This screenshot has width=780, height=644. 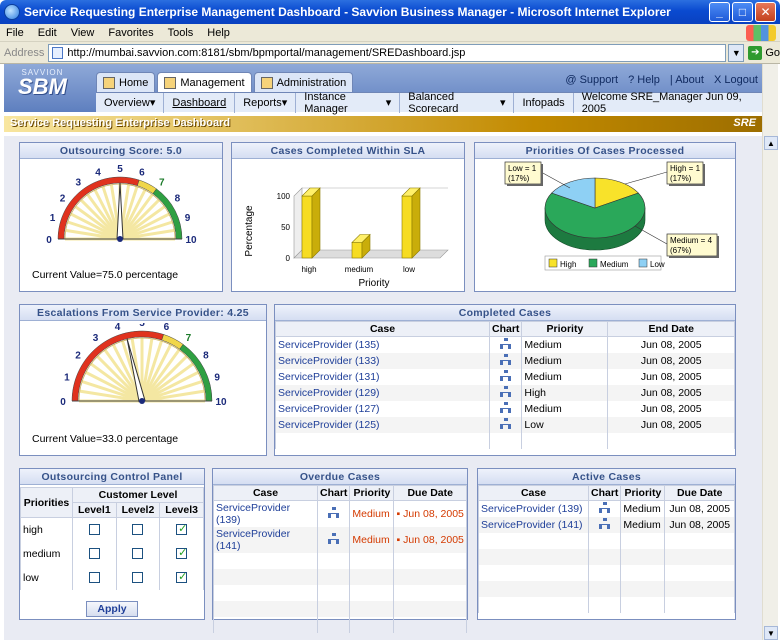 I want to click on welcome-text: Welcome SRE_Manager Jun 09, 2005, so click(x=661, y=102).